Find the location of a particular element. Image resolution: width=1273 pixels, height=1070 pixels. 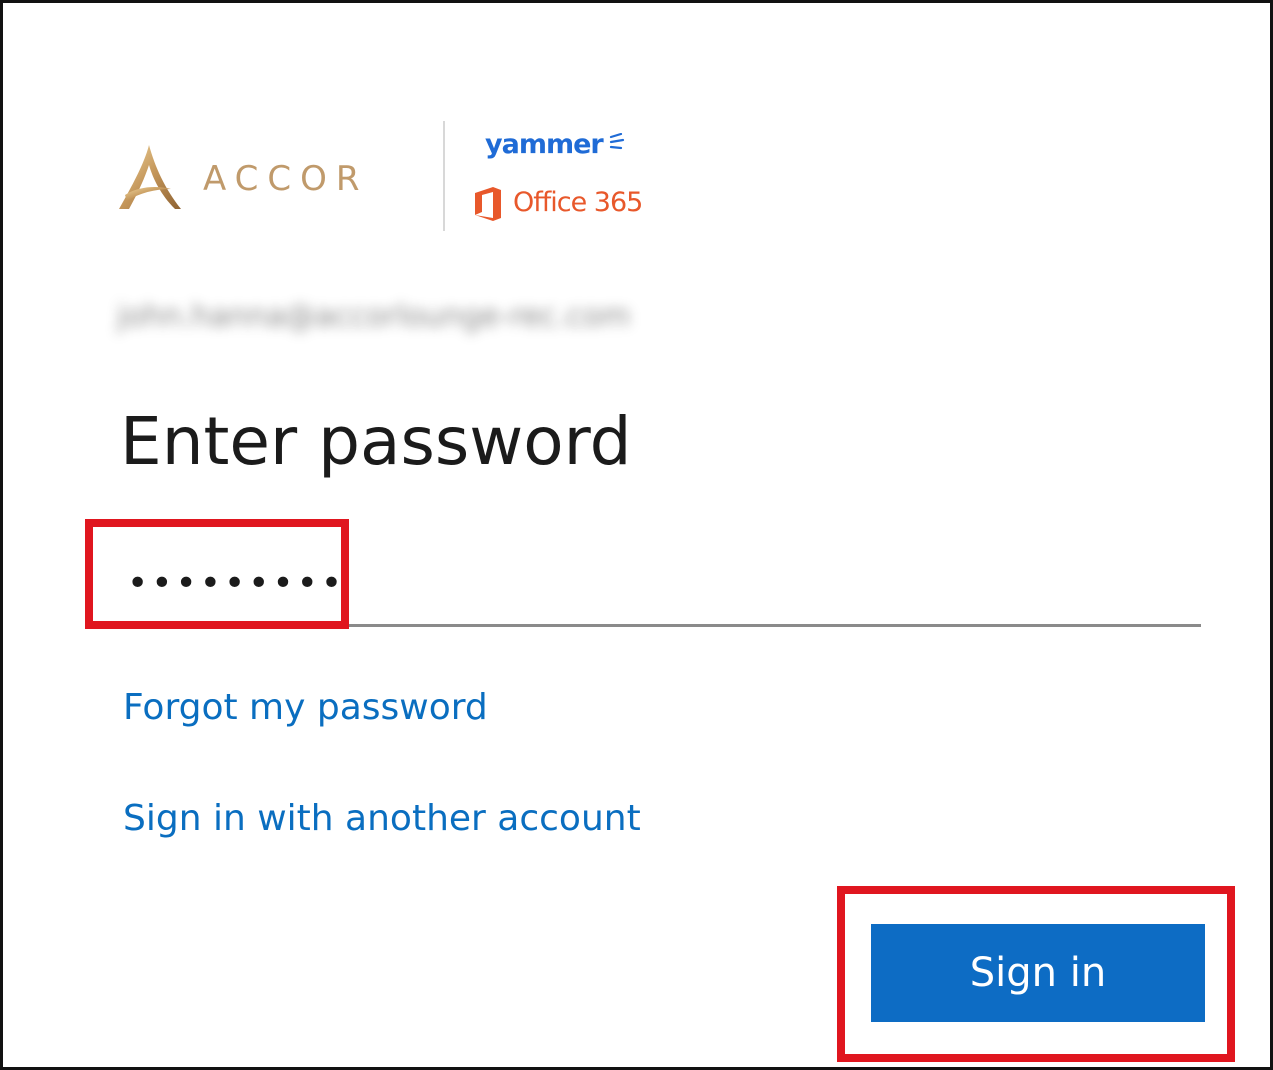

brand-divider is located at coordinates (444, 176).